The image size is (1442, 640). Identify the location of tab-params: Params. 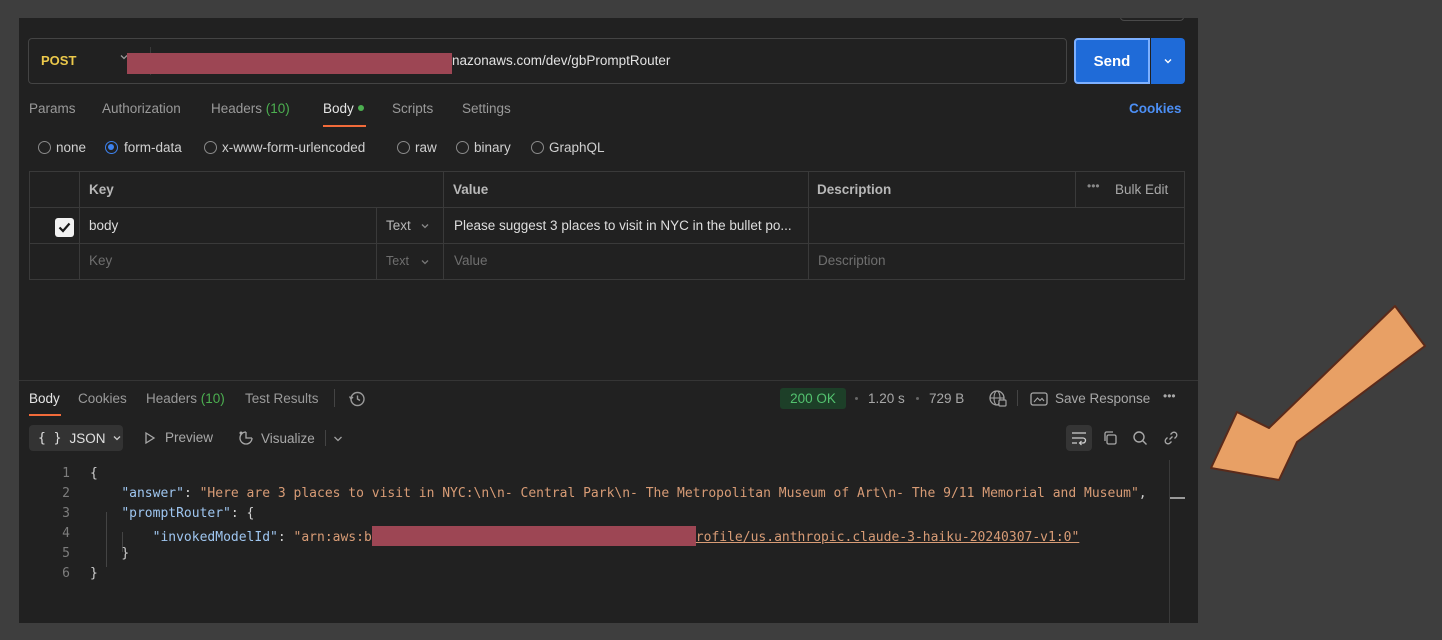
(52, 108).